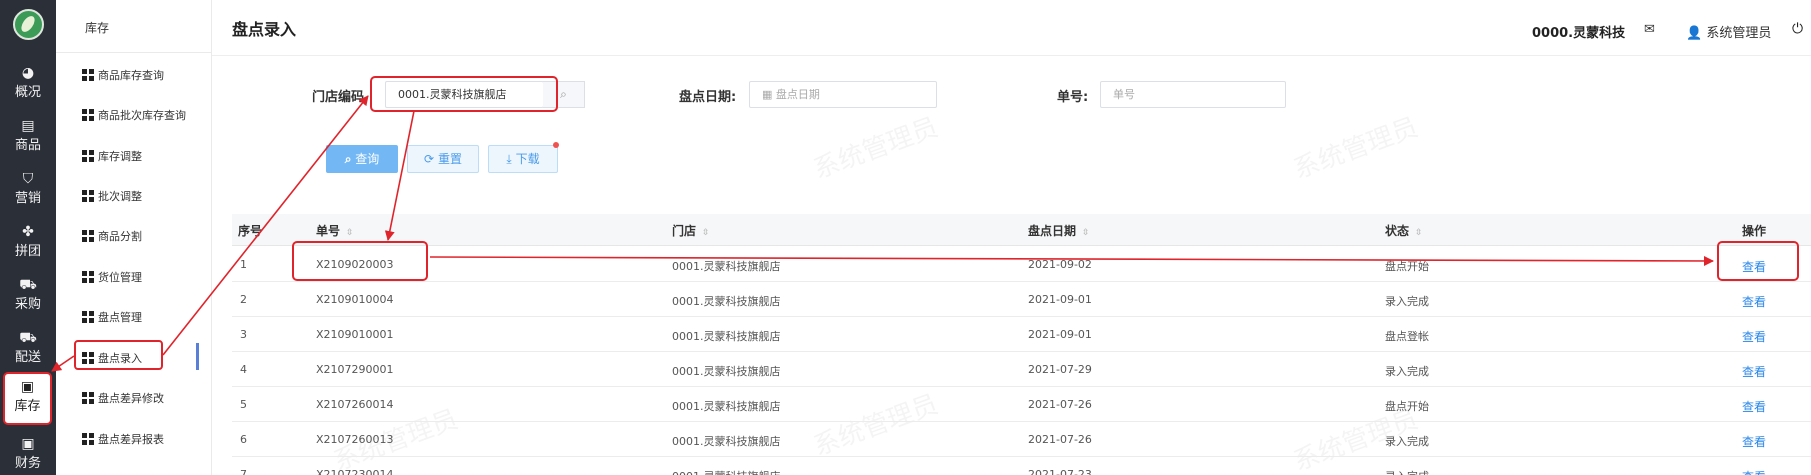 The height and width of the screenshot is (475, 1811). Describe the element at coordinates (355, 334) in the screenshot. I see `cell-order-no: X2109010001` at that location.